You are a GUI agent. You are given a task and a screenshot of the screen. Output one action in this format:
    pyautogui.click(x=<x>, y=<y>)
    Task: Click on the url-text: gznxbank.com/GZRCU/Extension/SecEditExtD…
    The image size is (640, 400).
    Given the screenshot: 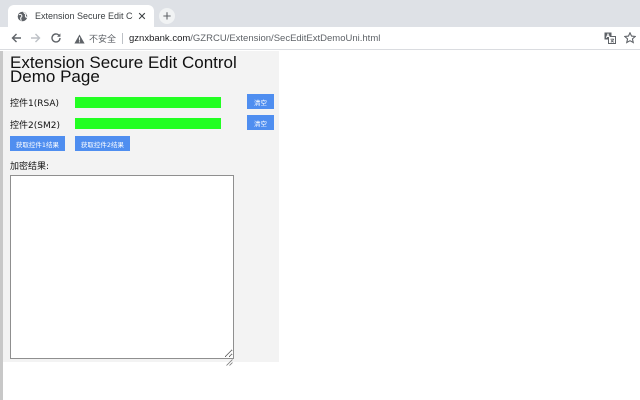 What is the action you would take?
    pyautogui.click(x=254, y=38)
    